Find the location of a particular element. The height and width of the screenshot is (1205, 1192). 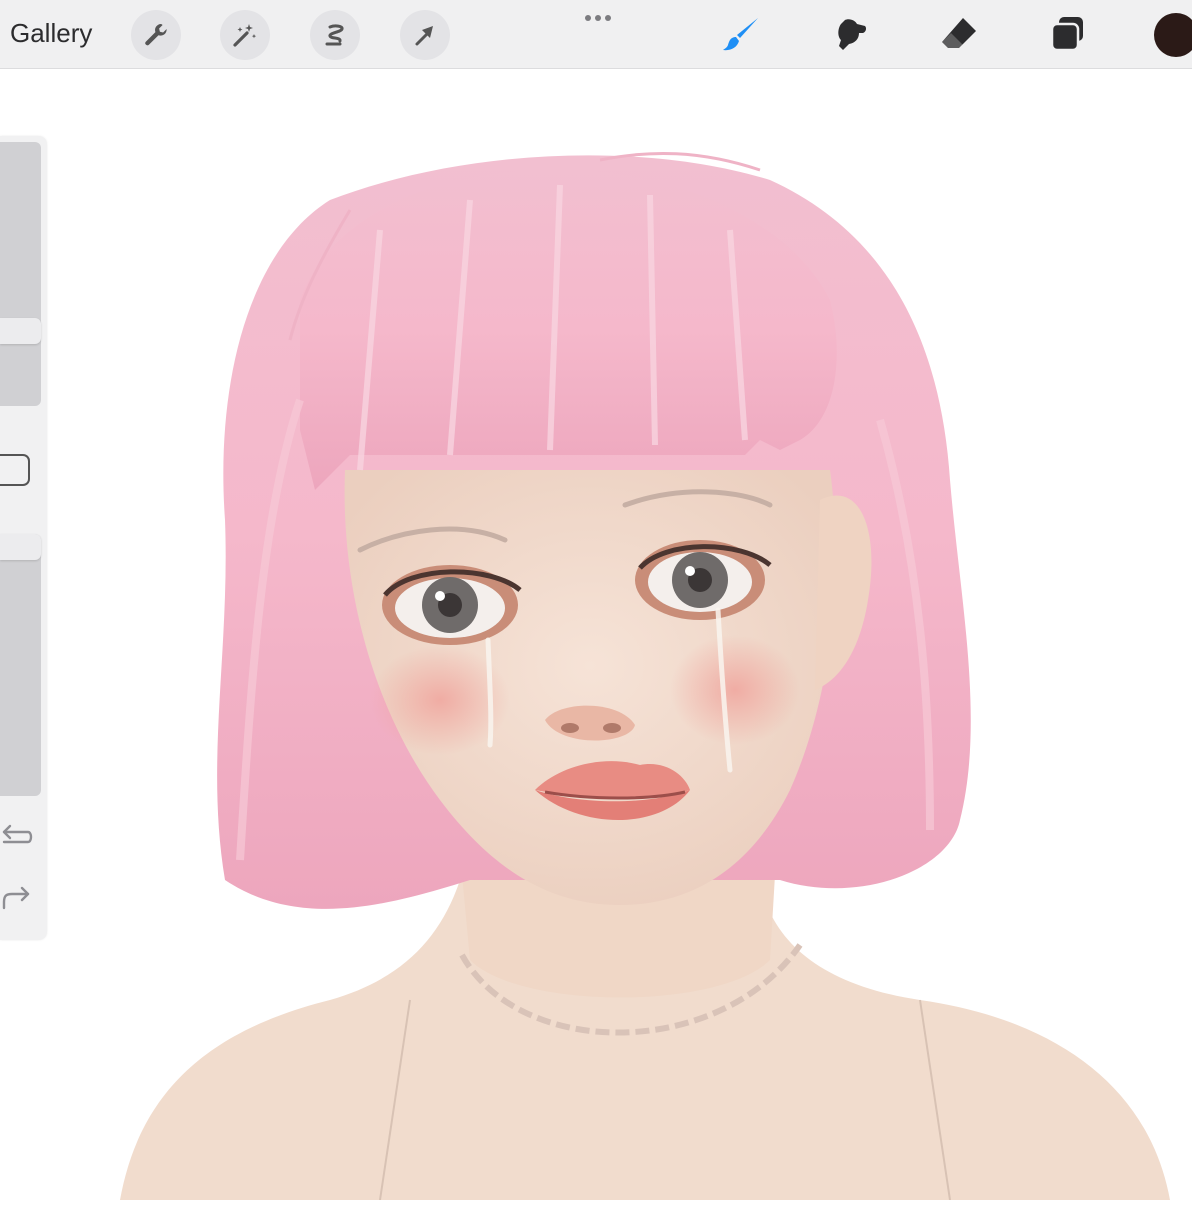

eraser-icon is located at coordinates (959, 33).